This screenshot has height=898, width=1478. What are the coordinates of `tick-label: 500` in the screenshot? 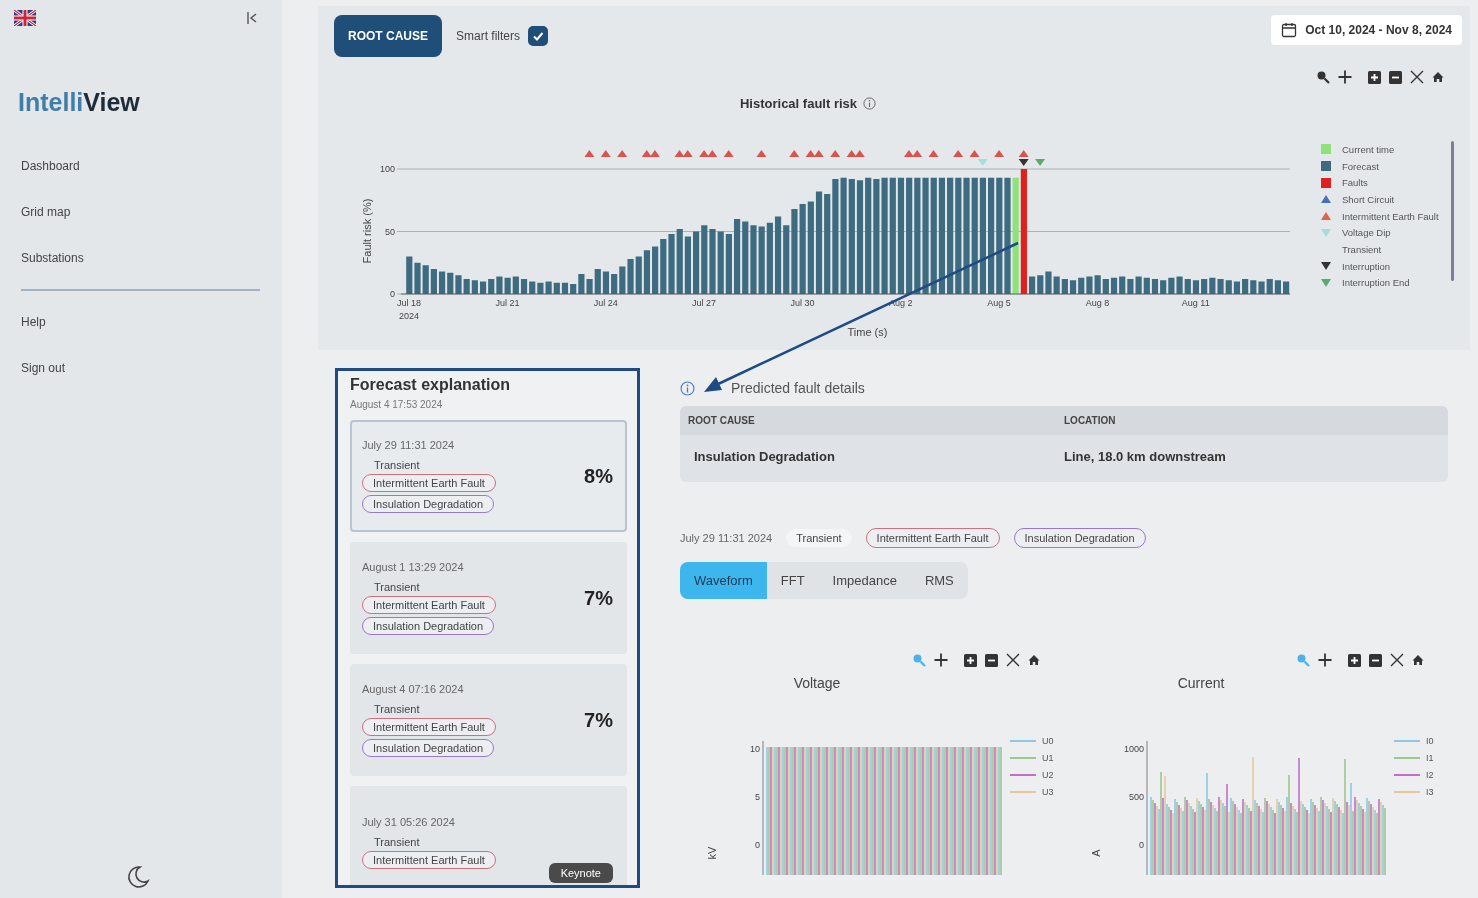 It's located at (1136, 797).